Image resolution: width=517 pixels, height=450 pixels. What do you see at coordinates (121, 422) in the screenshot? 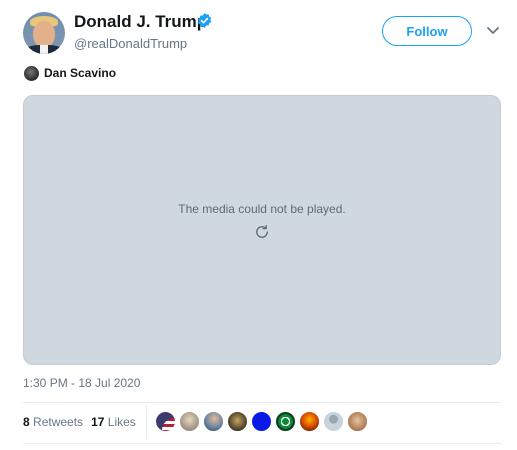
I see `likes-label: Likes` at bounding box center [121, 422].